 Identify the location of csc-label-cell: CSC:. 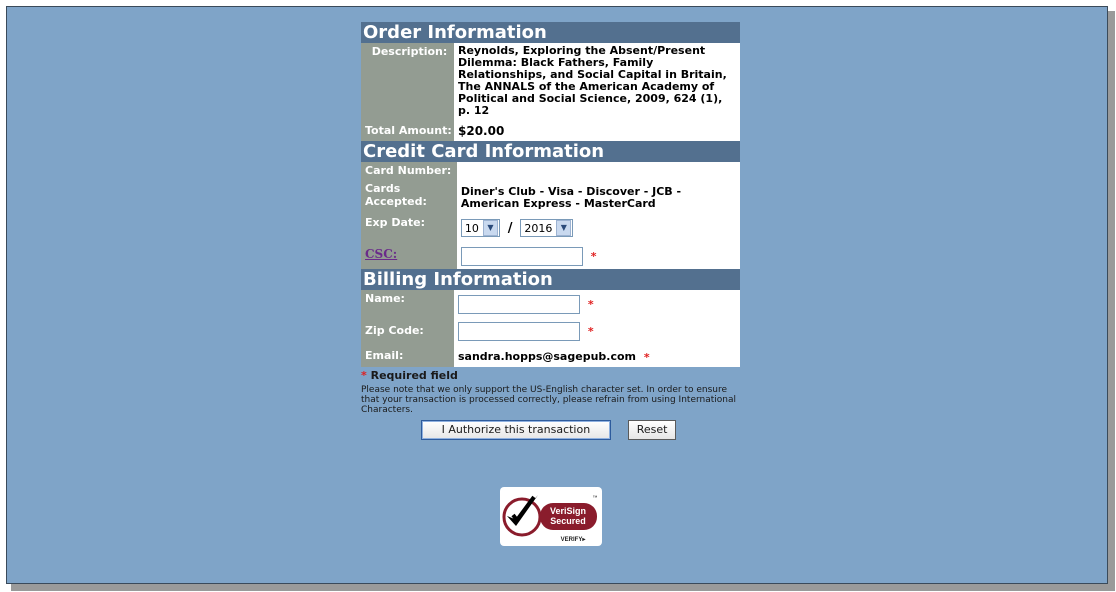
(409, 254).